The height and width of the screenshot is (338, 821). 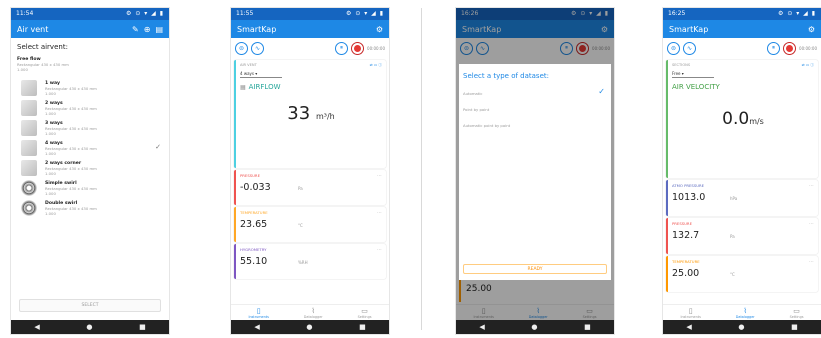 I want to click on temperature-card: TEMPERATURE ⋯ 25.00 °C, so click(x=742, y=274).